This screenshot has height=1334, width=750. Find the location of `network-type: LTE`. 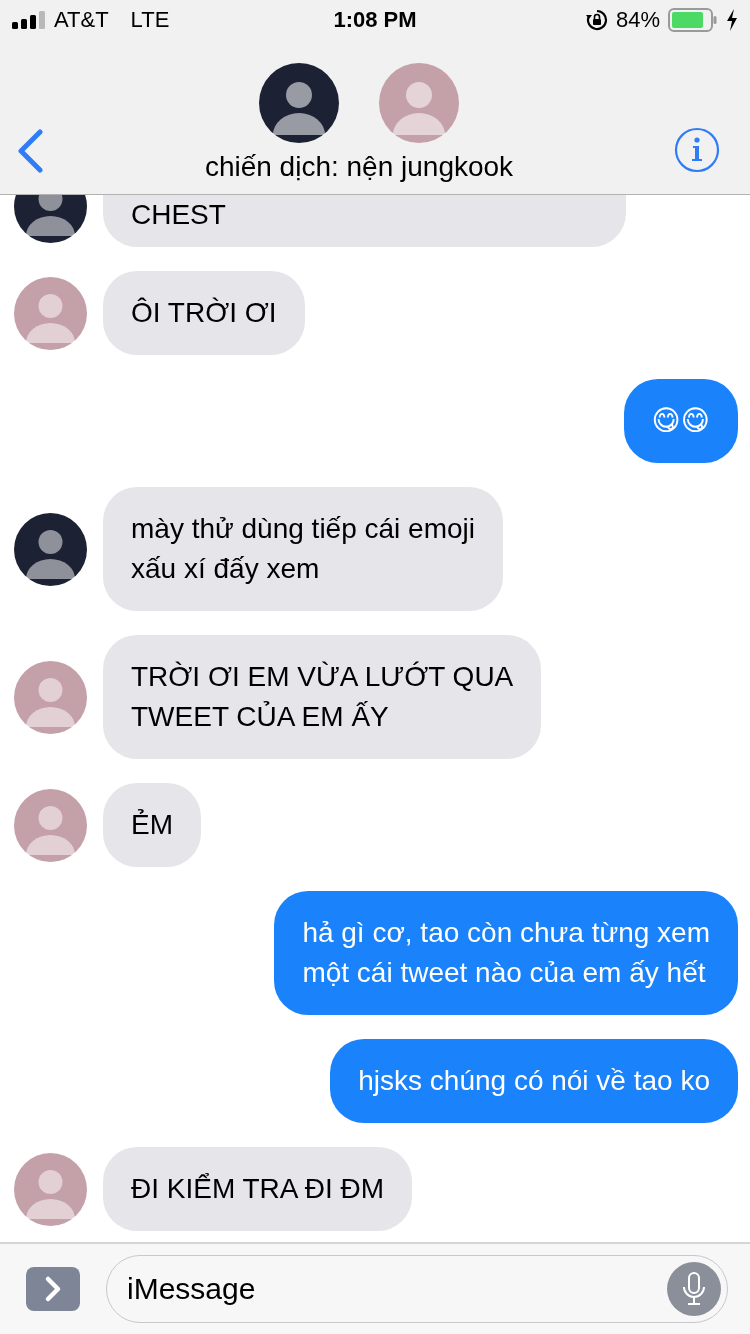

network-type: LTE is located at coordinates (150, 20).